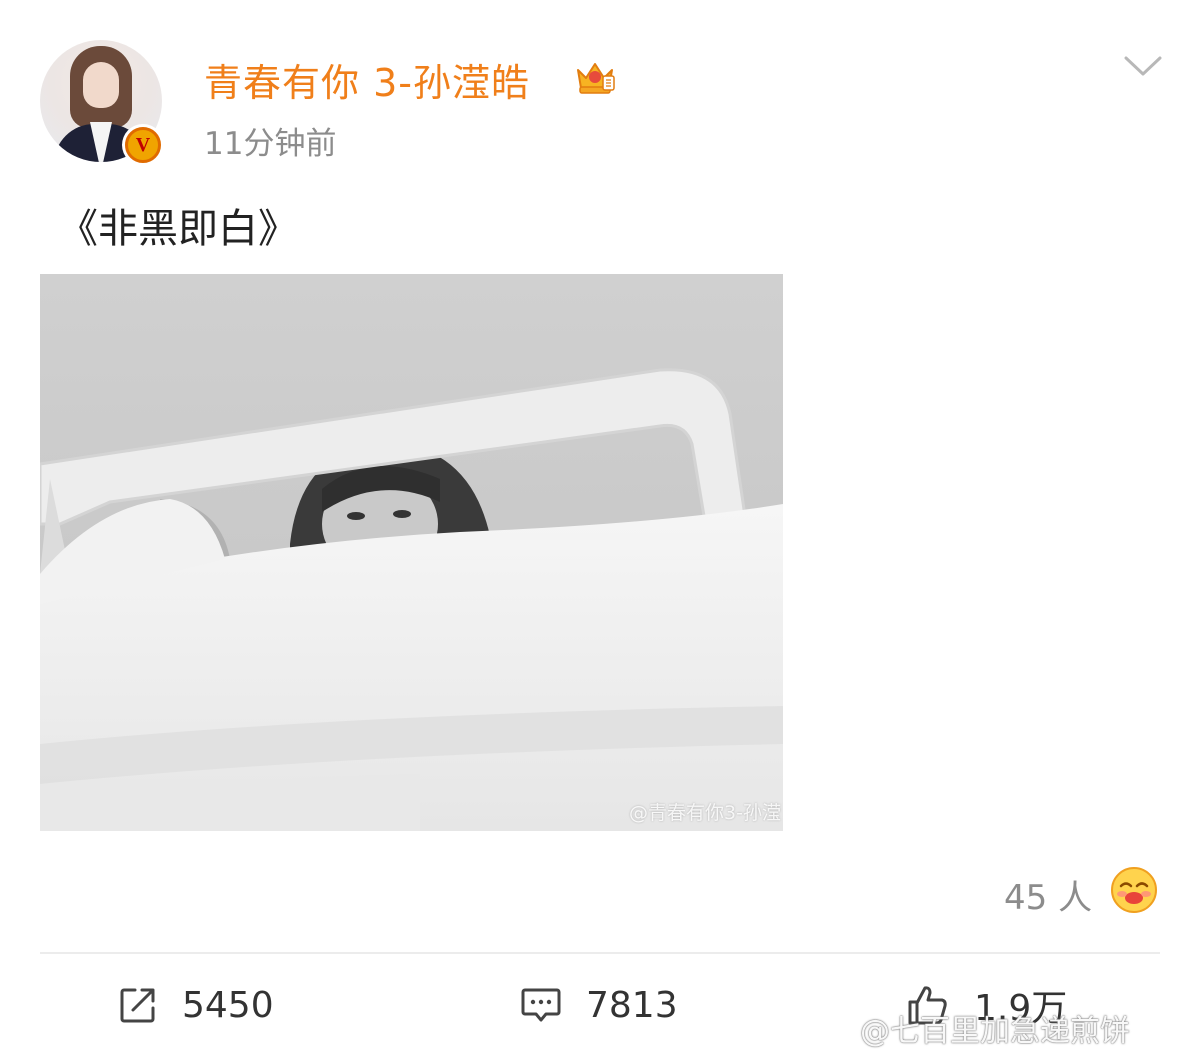 The image size is (1200, 1053). What do you see at coordinates (632, 1005) in the screenshot?
I see `comment-count: 7813` at bounding box center [632, 1005].